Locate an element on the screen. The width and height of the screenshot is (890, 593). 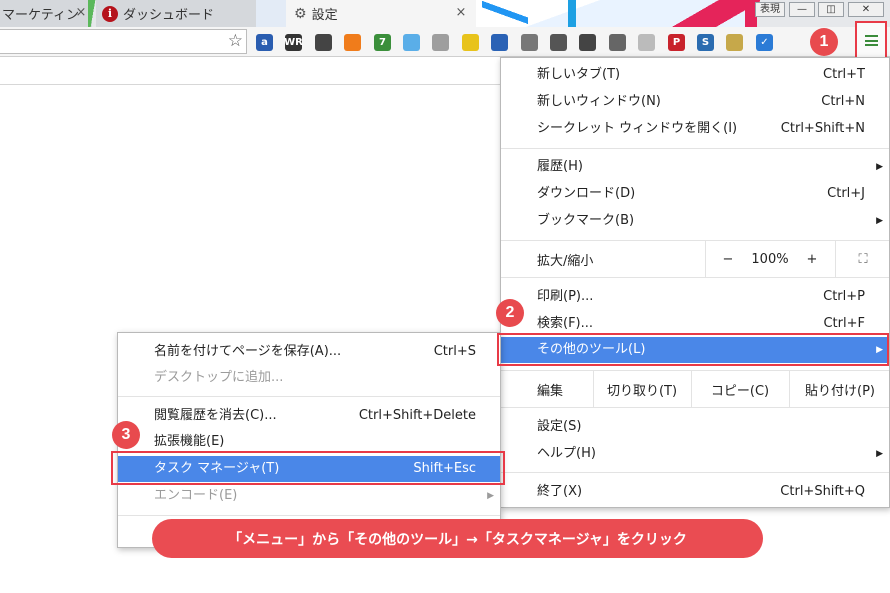
a-icon: a is located at coordinates (264, 42).